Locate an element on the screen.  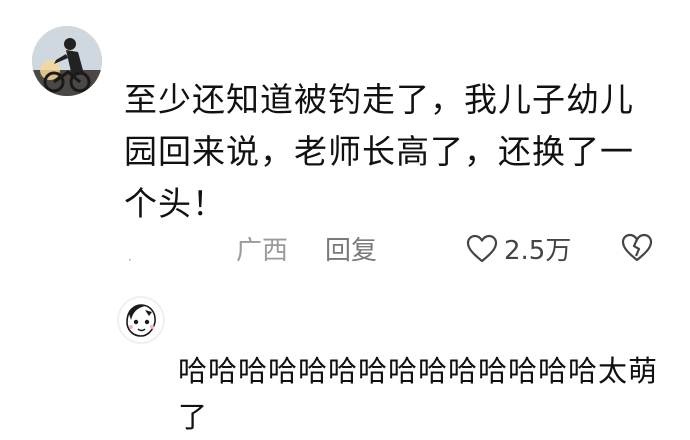
comment-location: 广西 is located at coordinates (262, 251).